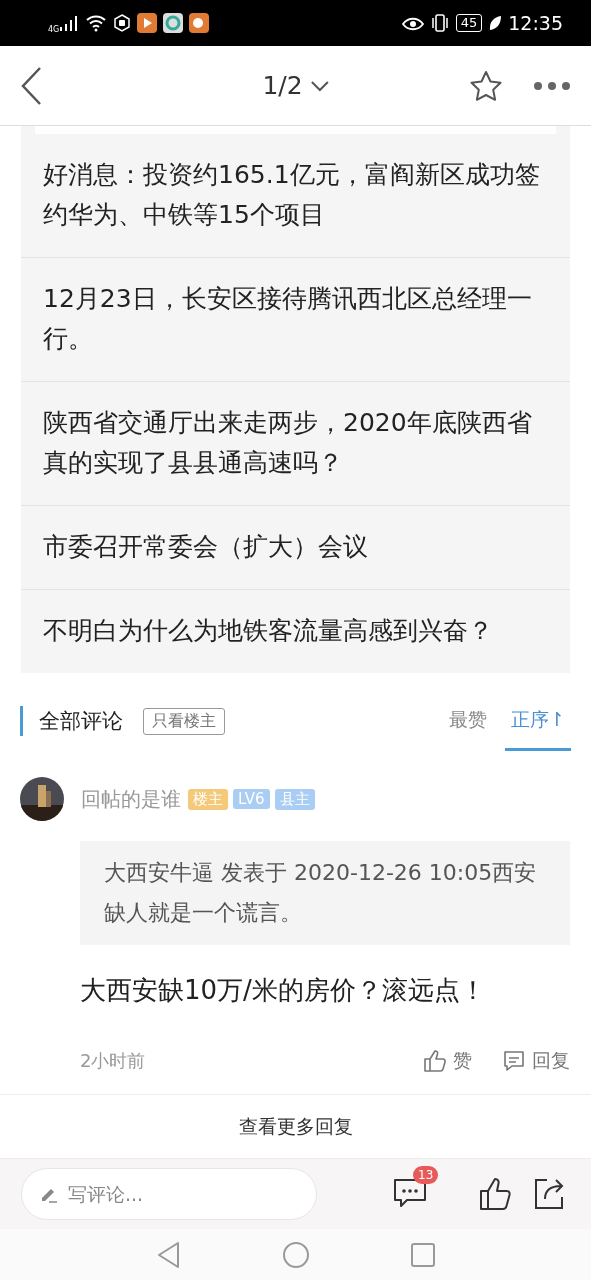 The image size is (591, 1280). What do you see at coordinates (486, 85) in the screenshot?
I see `star-icon` at bounding box center [486, 85].